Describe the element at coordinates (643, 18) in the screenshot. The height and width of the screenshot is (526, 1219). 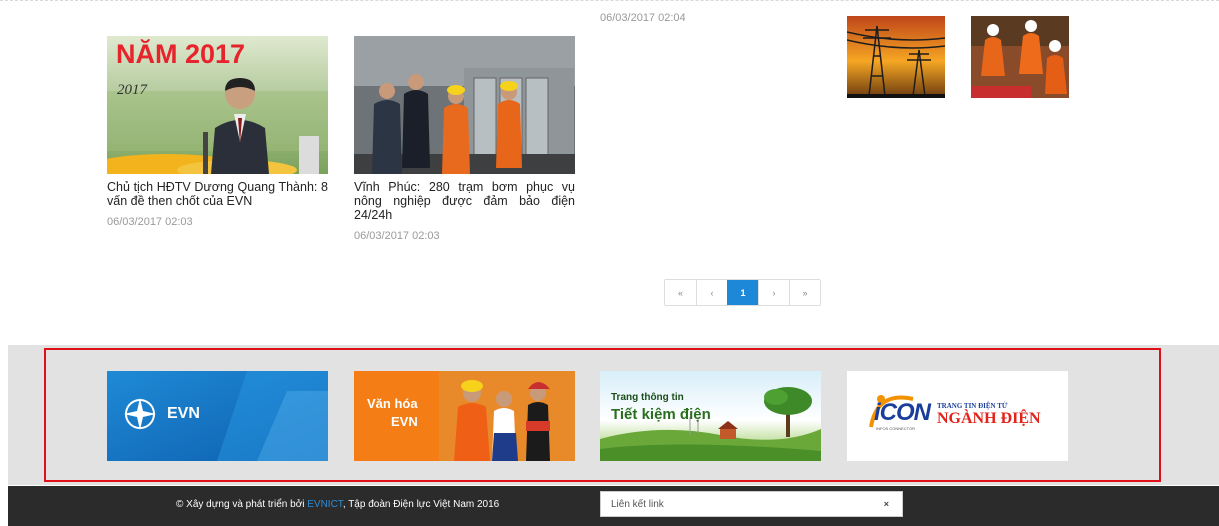
I see `news-date: 06/03/2017 02:04` at that location.